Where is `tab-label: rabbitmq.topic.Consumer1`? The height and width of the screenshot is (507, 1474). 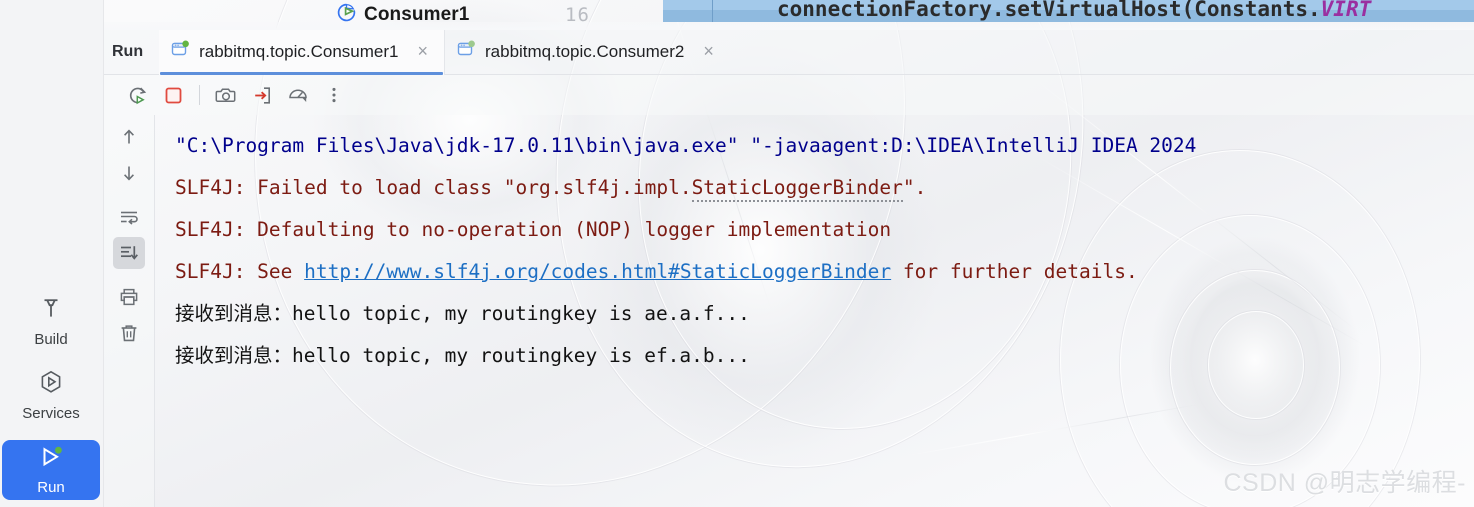
tab-label: rabbitmq.topic.Consumer1 is located at coordinates (299, 51).